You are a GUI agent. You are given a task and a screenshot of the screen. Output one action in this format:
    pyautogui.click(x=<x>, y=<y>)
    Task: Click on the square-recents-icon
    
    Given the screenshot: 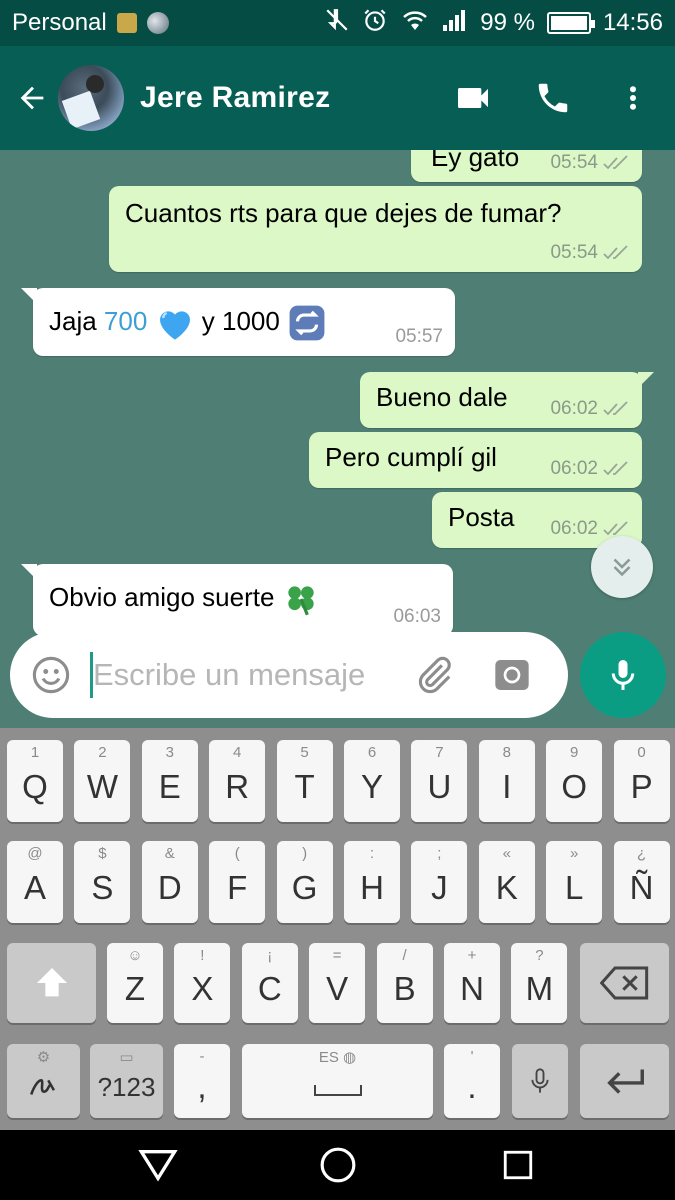 What is the action you would take?
    pyautogui.click(x=517, y=1165)
    